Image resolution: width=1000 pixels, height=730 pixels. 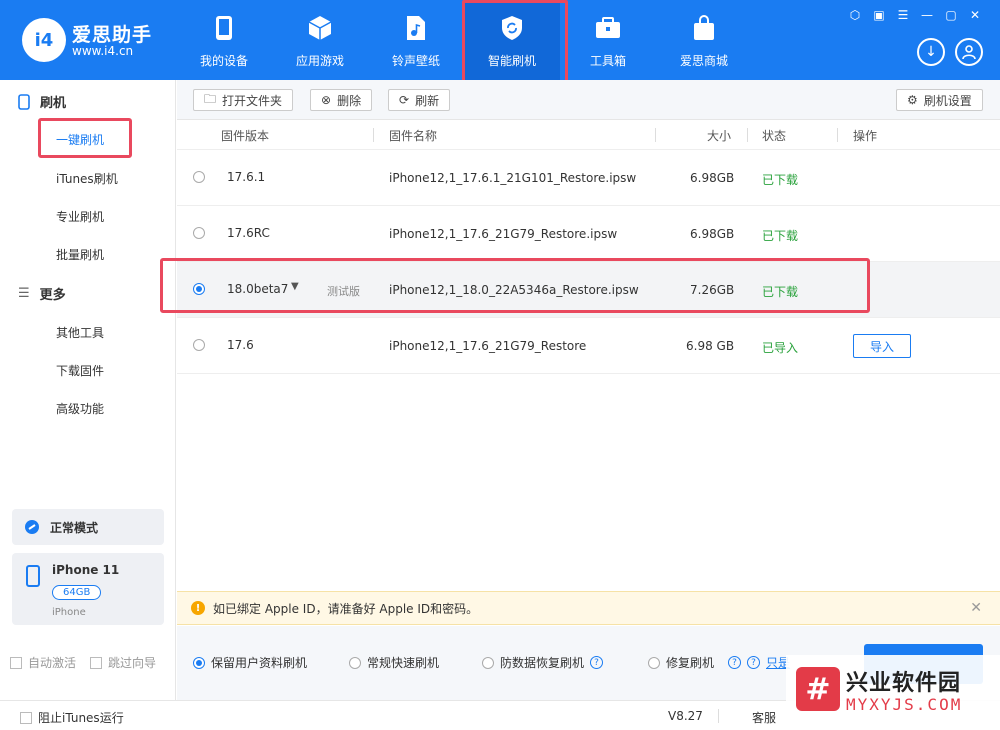 I want to click on device-capacity-badge: 64GB, so click(x=77, y=592).